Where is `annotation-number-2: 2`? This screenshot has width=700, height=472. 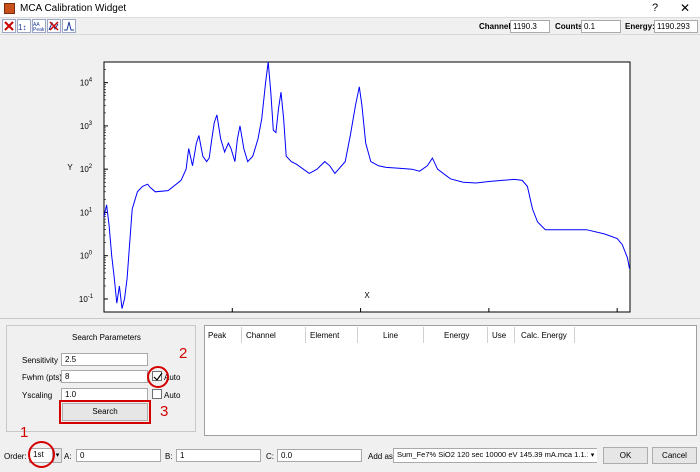
annotation-number-2: 2 is located at coordinates (183, 353).